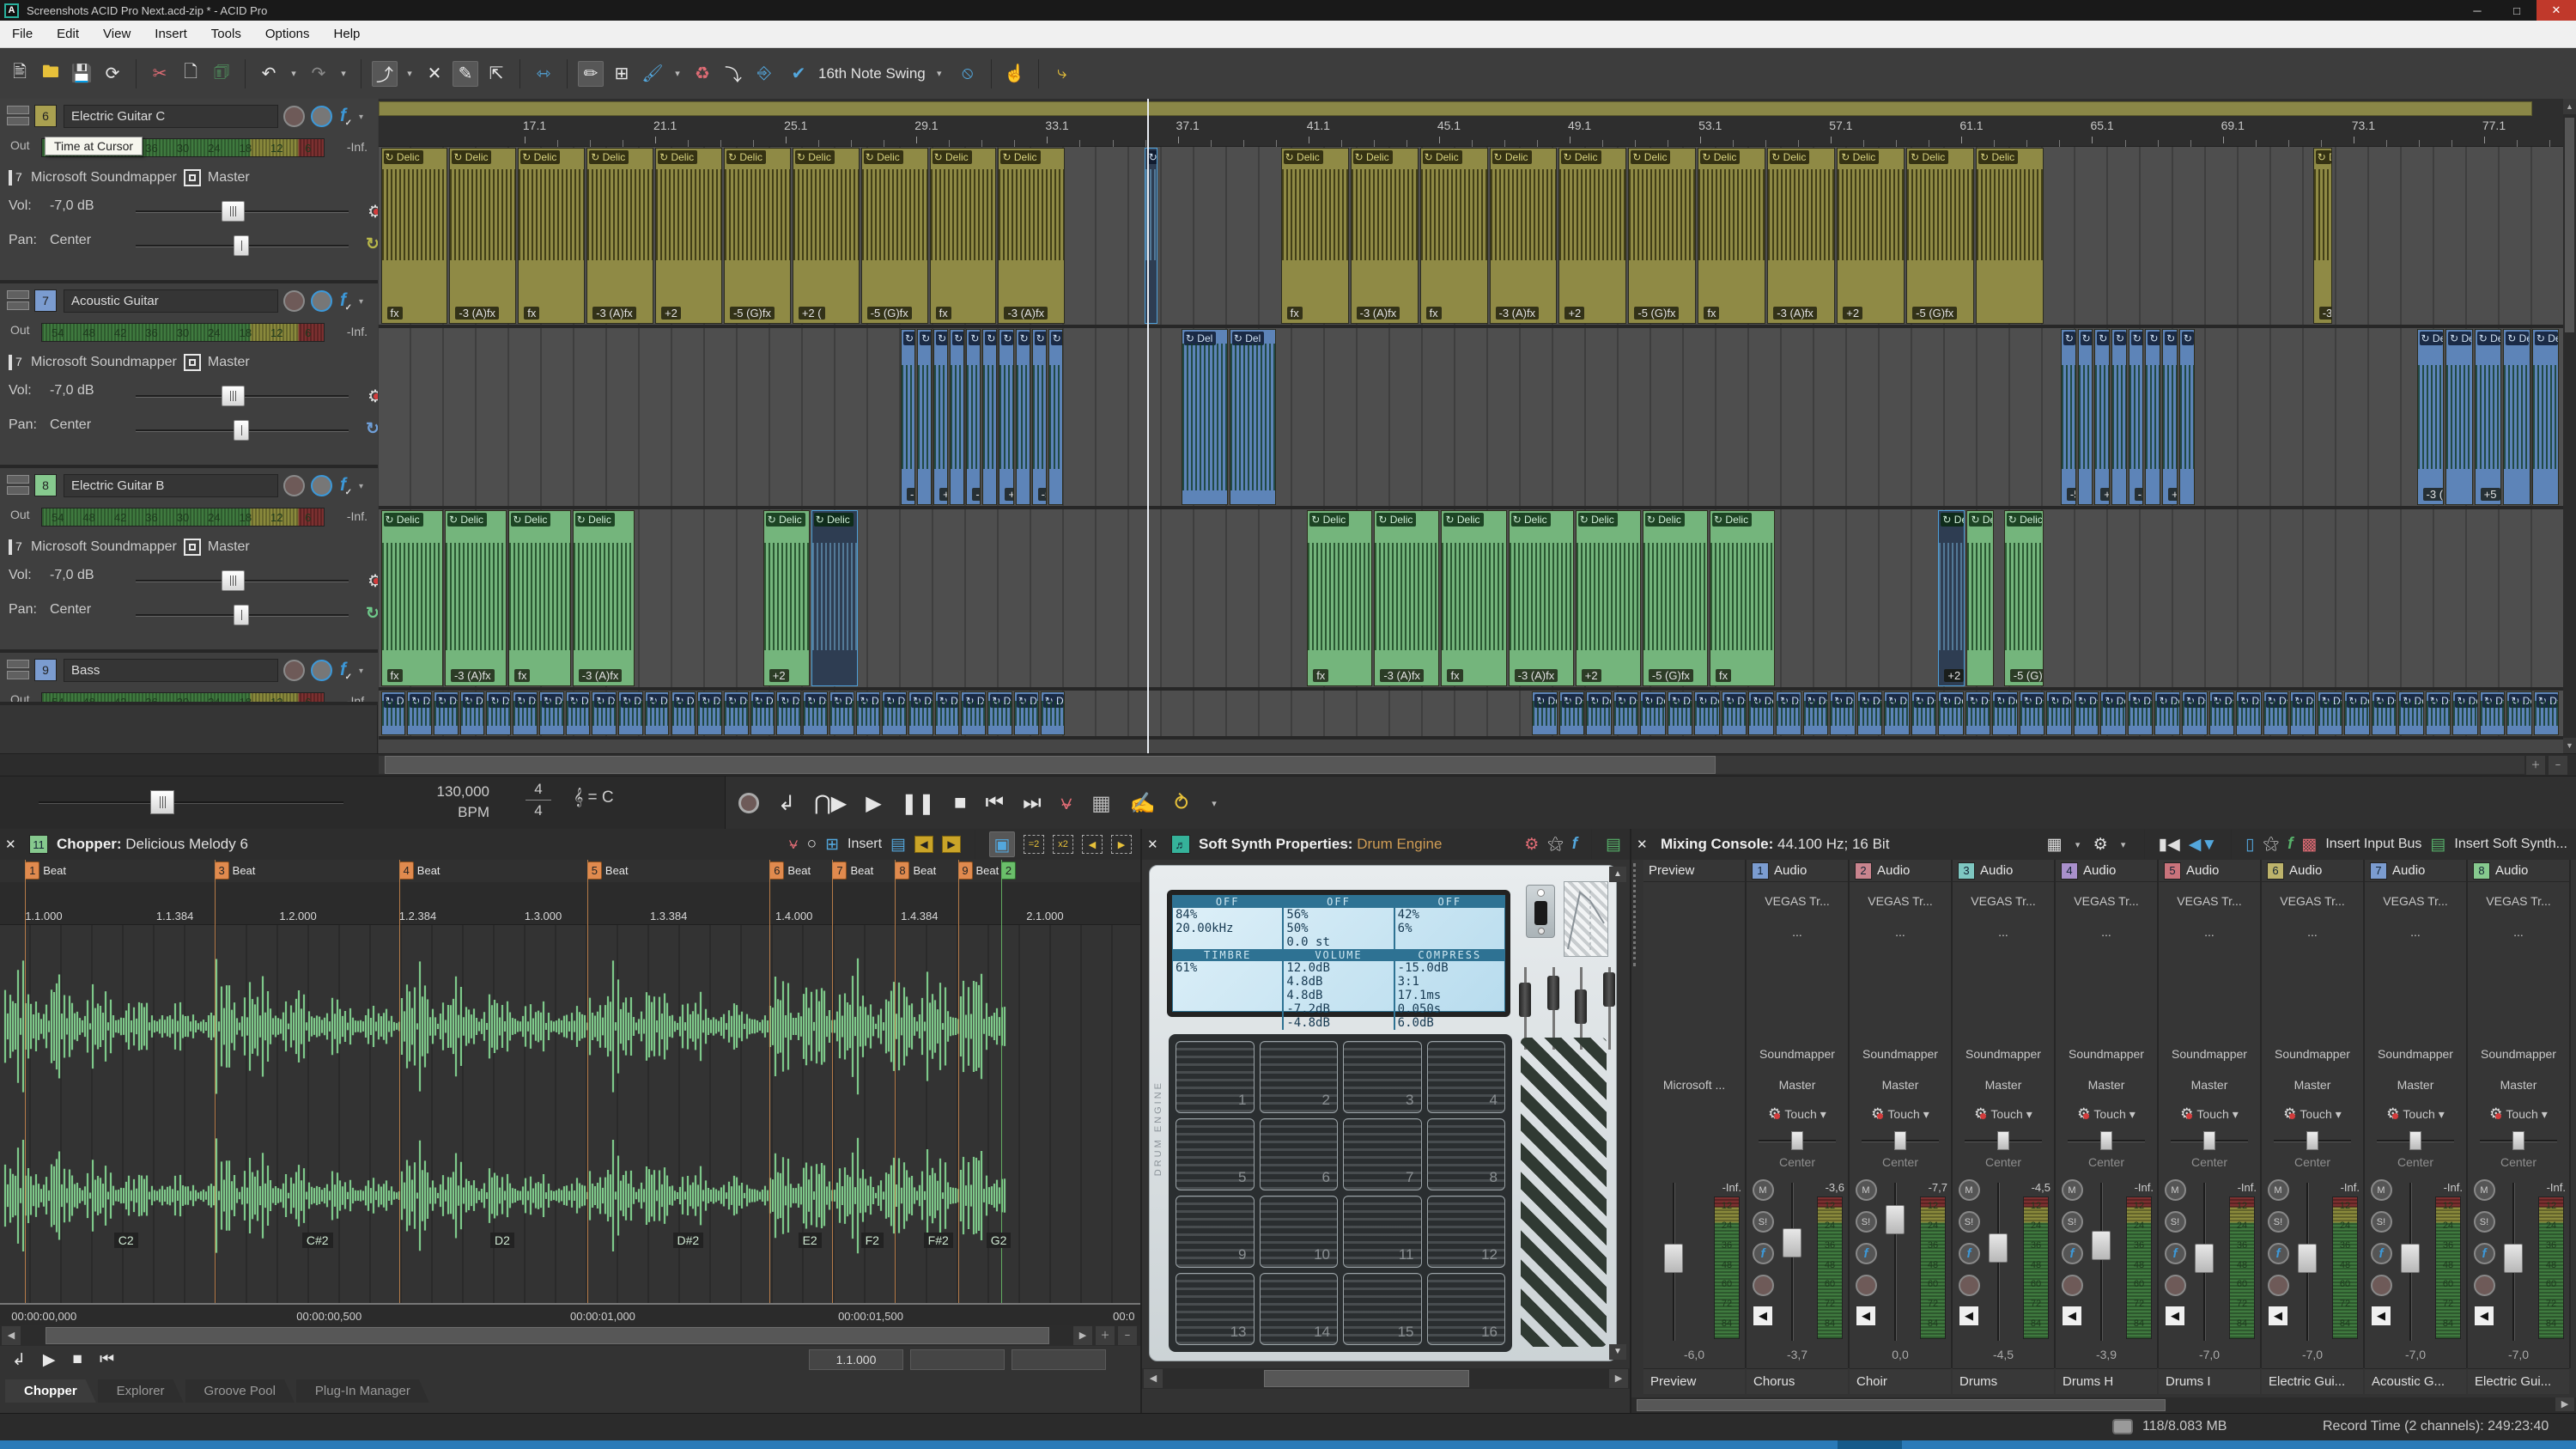 The image size is (2576, 1449). Describe the element at coordinates (832, 845) in the screenshot. I see `chopper-insert-icon: ⊞` at that location.